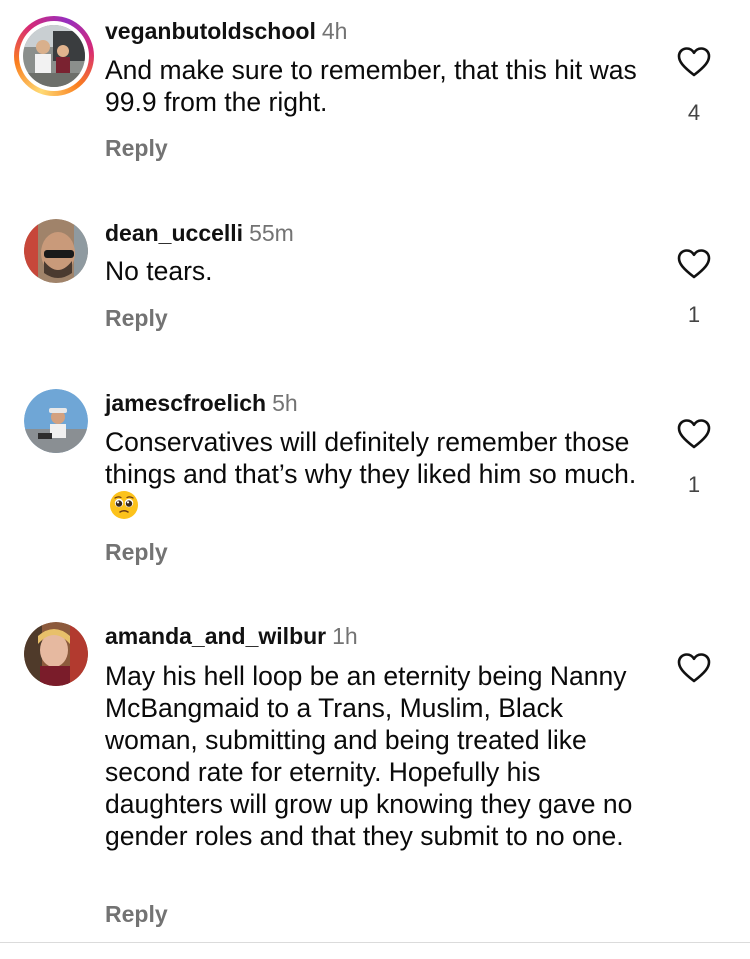 The height and width of the screenshot is (959, 750). Describe the element at coordinates (694, 112) in the screenshot. I see `like-count: 4` at that location.